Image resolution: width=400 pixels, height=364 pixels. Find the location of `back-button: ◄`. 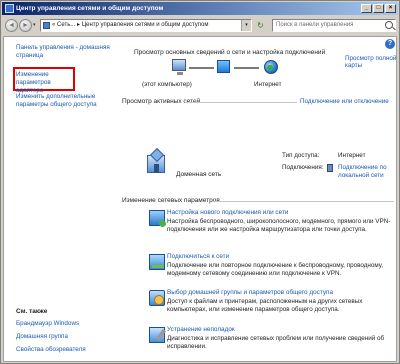

back-button: ◄ is located at coordinates (11, 25).